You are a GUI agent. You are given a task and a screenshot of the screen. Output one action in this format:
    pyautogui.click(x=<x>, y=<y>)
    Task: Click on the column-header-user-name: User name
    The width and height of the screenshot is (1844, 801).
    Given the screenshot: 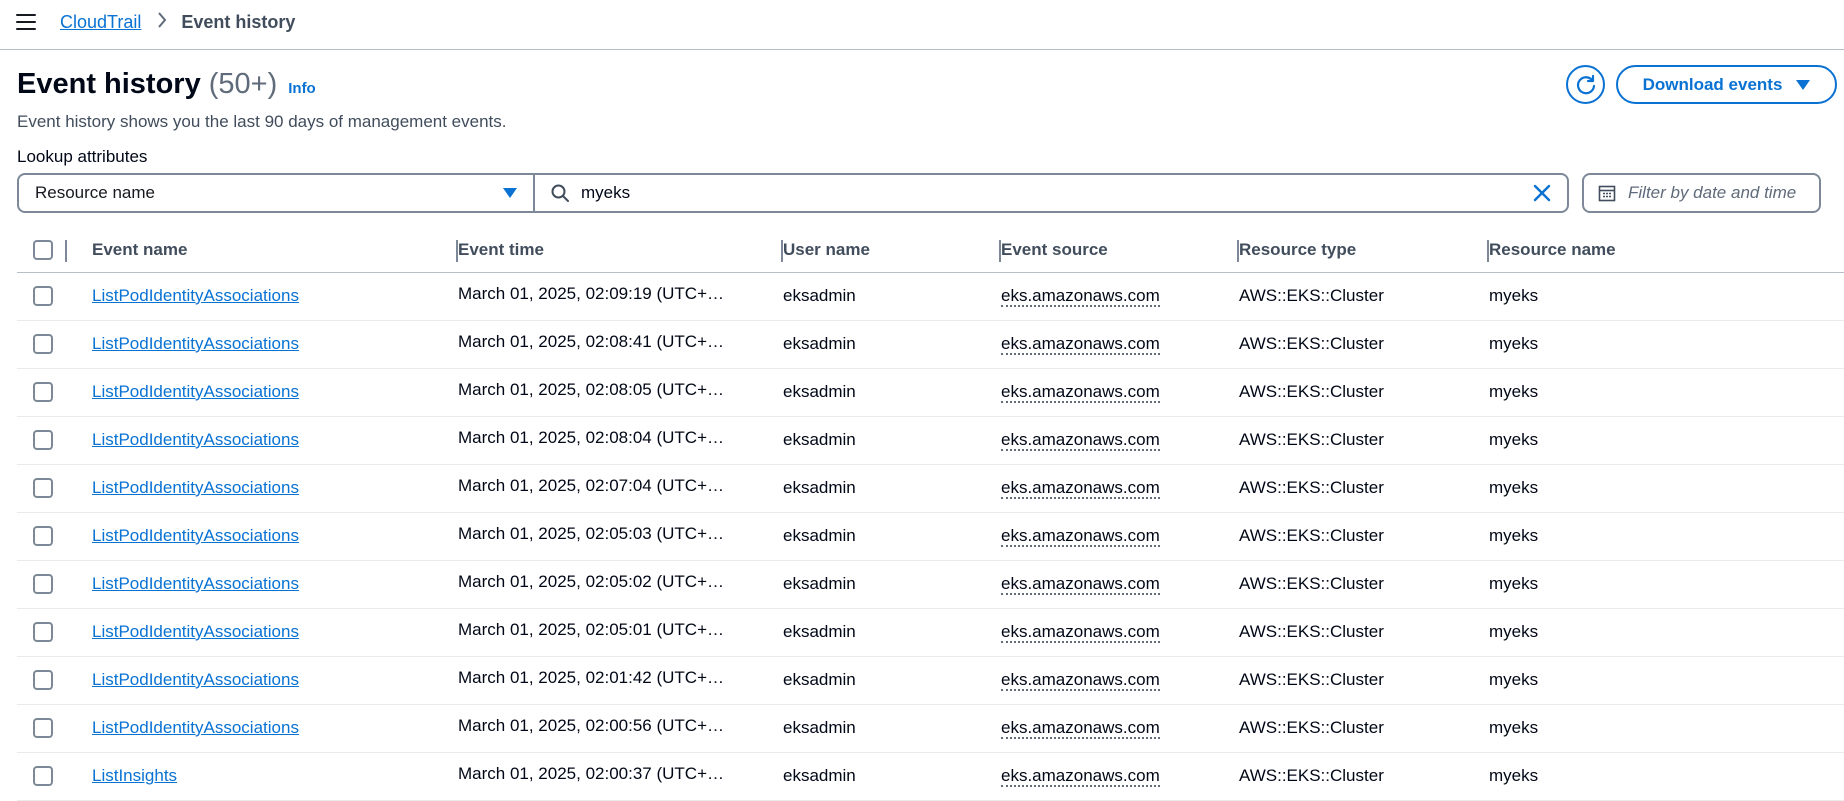 What is the action you would take?
    pyautogui.click(x=892, y=250)
    